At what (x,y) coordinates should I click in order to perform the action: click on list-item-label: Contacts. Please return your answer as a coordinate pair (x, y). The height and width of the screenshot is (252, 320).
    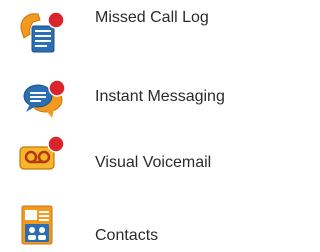
    Looking at the image, I should click on (127, 235).